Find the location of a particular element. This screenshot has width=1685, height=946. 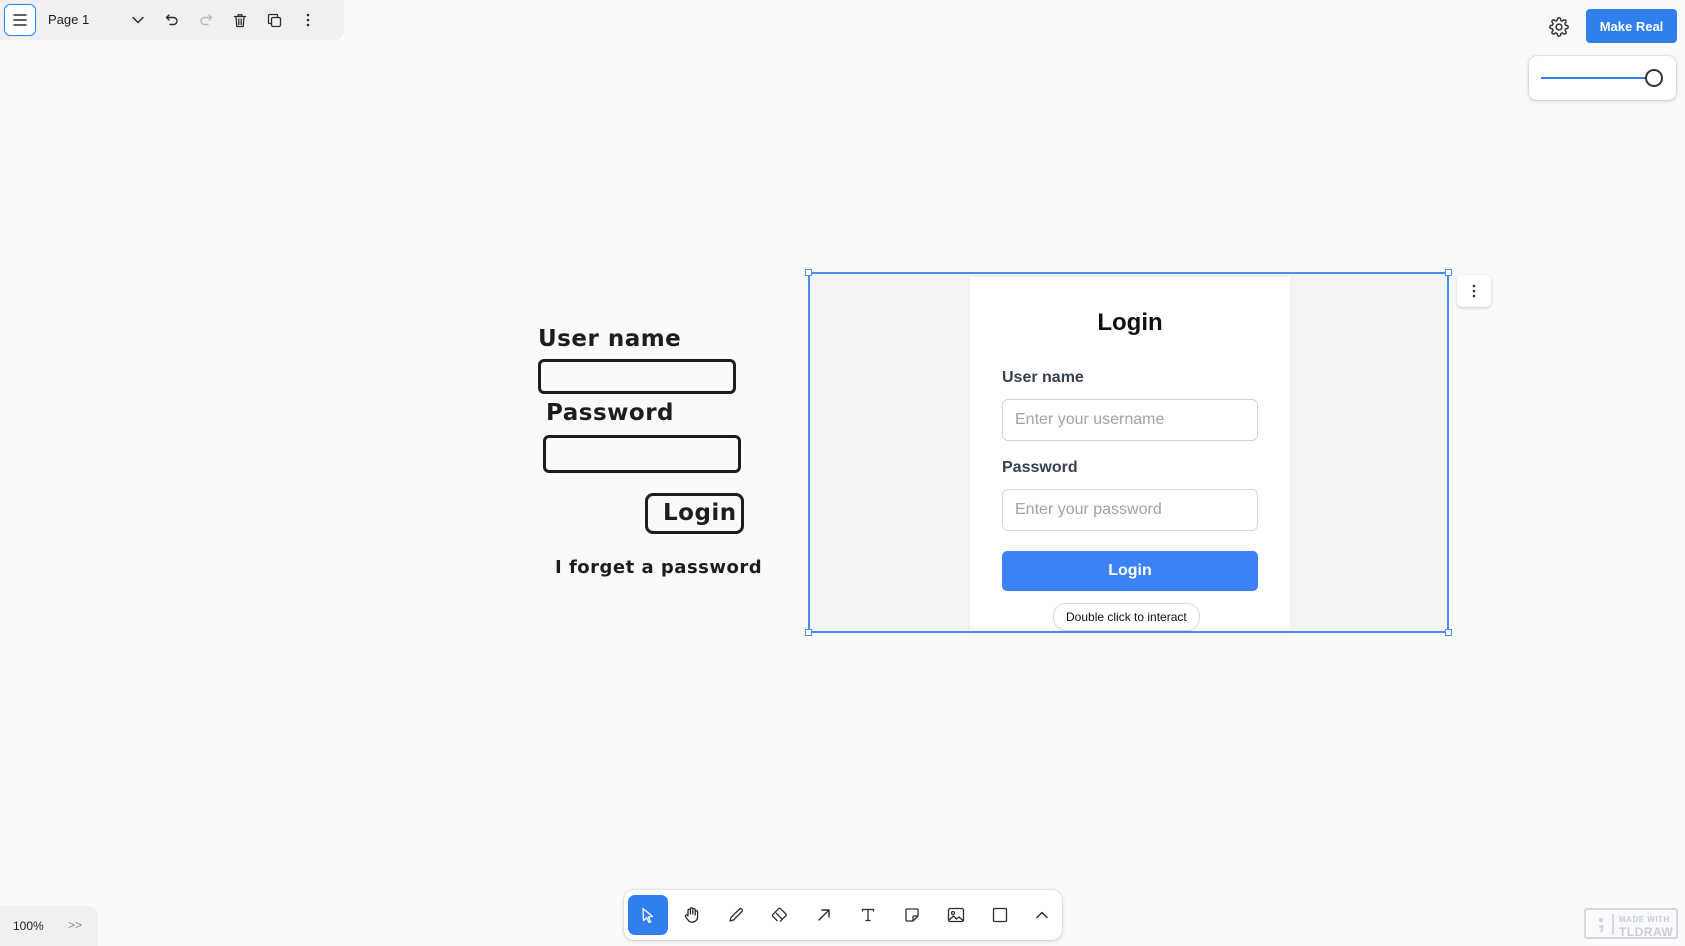

chevron-down-icon is located at coordinates (138, 20).